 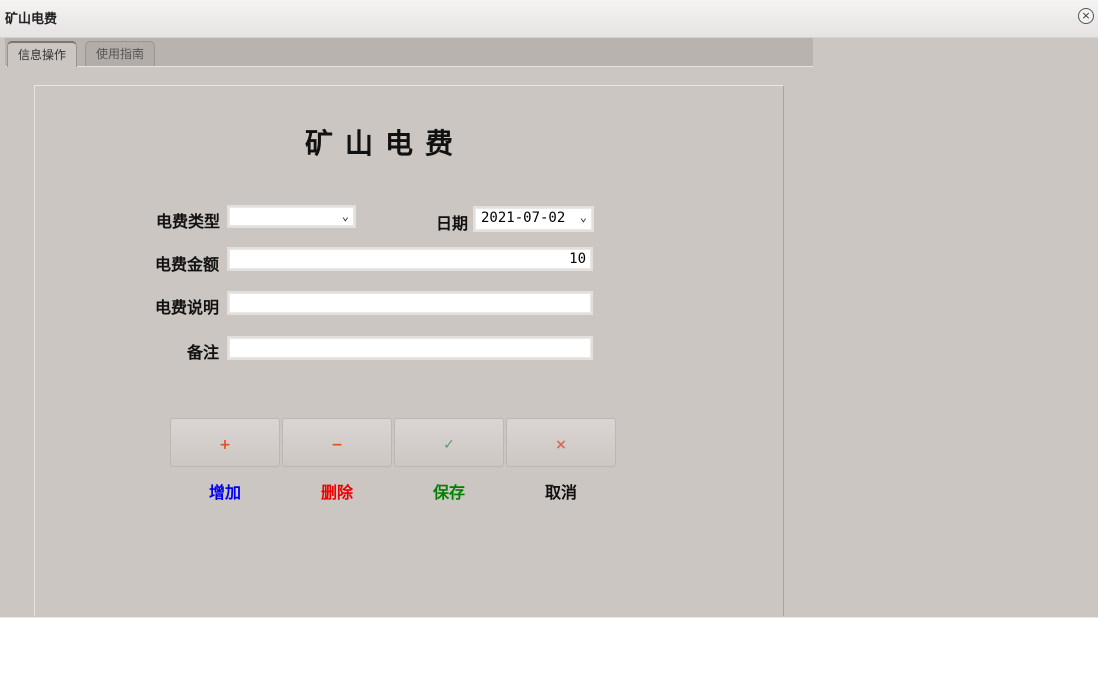 I want to click on date-label: 日期, so click(x=451, y=223).